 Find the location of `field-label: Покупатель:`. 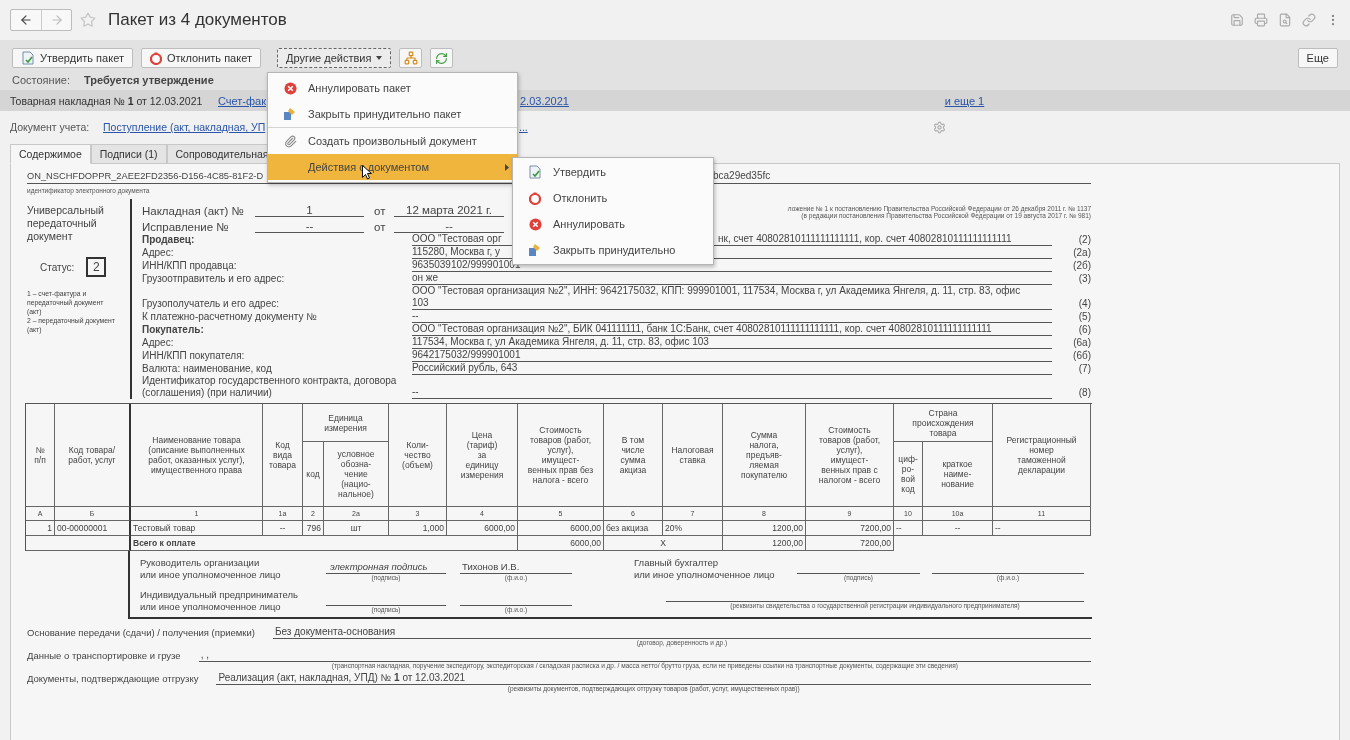

field-label: Покупатель: is located at coordinates (173, 330).